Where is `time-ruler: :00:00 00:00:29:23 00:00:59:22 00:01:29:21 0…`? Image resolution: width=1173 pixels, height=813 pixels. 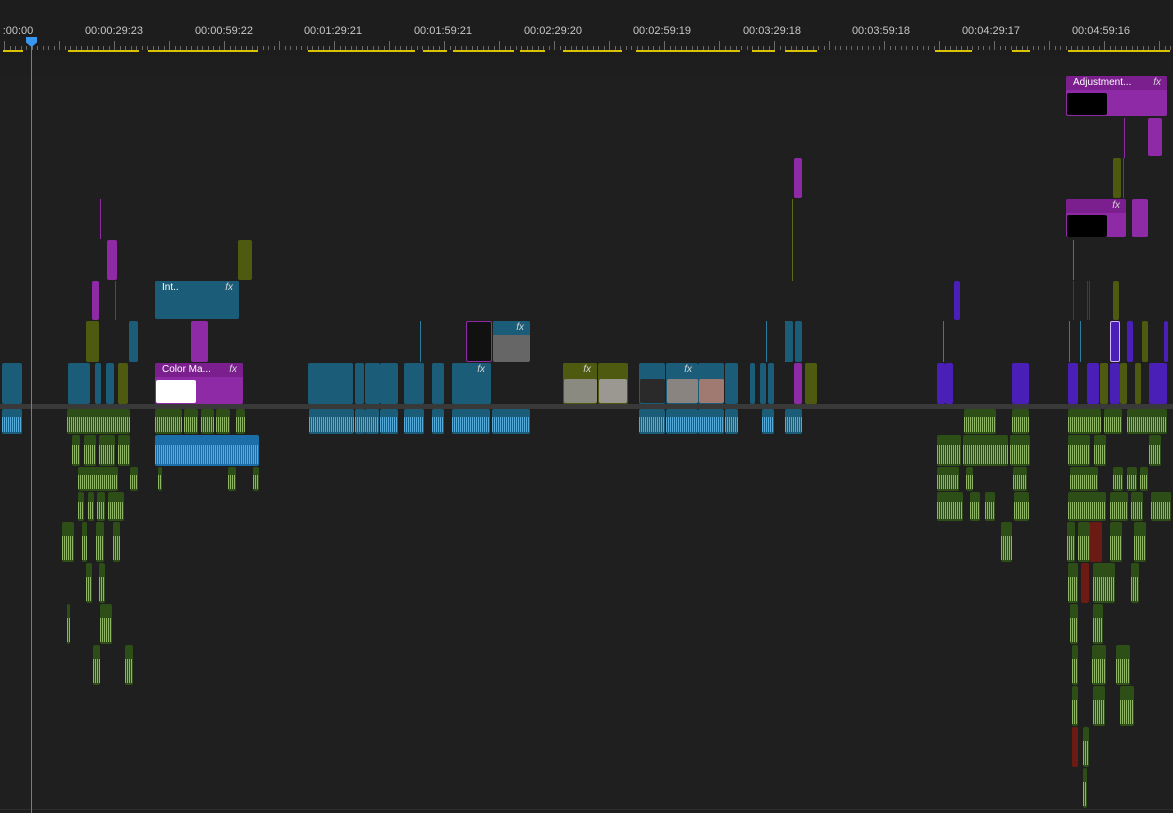
time-ruler: :00:00 00:00:29:23 00:00:59:22 00:01:29:21 0… is located at coordinates (586, 28).